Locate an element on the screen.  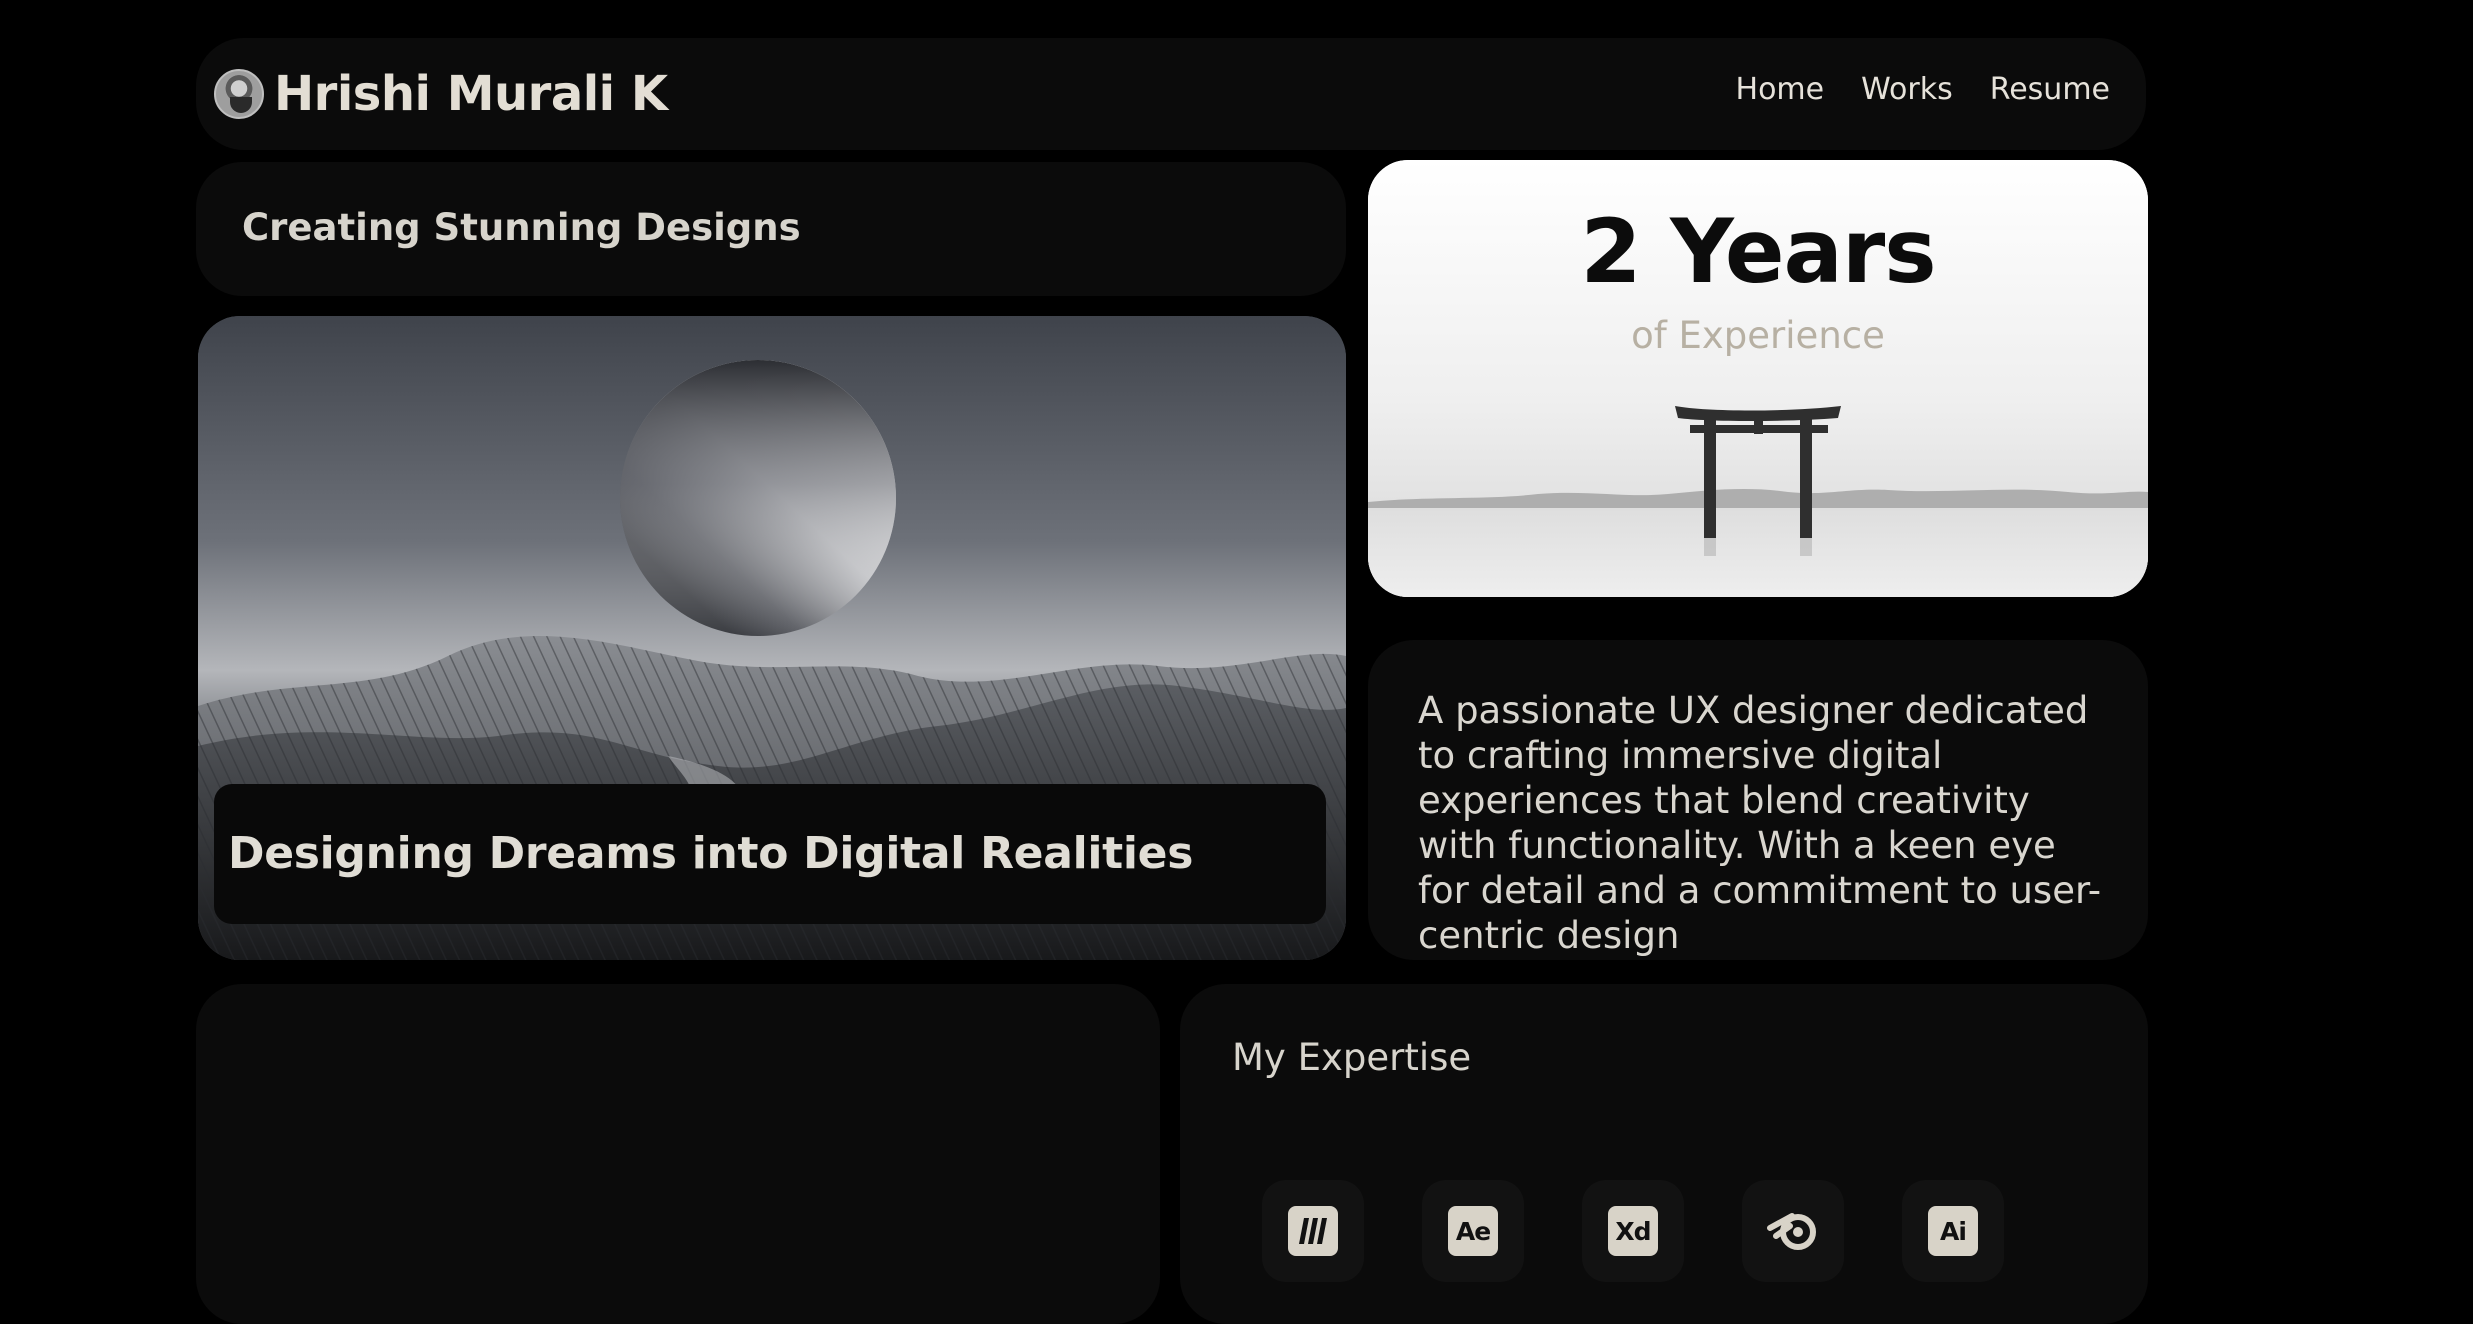
tool-adobe-xd: Xd is located at coordinates (1633, 1231).